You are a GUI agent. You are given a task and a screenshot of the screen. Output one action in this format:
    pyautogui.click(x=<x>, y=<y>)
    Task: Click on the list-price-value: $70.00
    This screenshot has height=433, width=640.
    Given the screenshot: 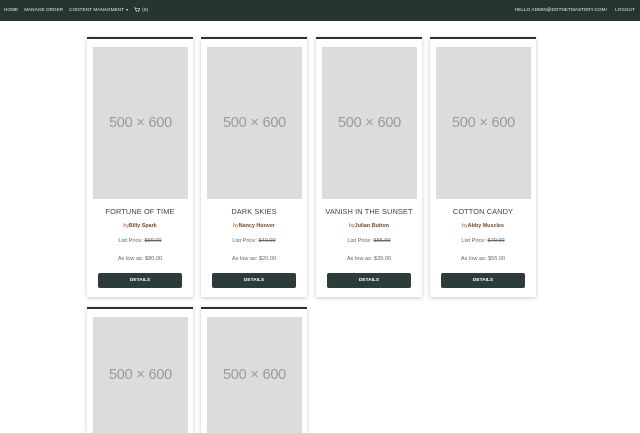 What is the action you would take?
    pyautogui.click(x=496, y=241)
    